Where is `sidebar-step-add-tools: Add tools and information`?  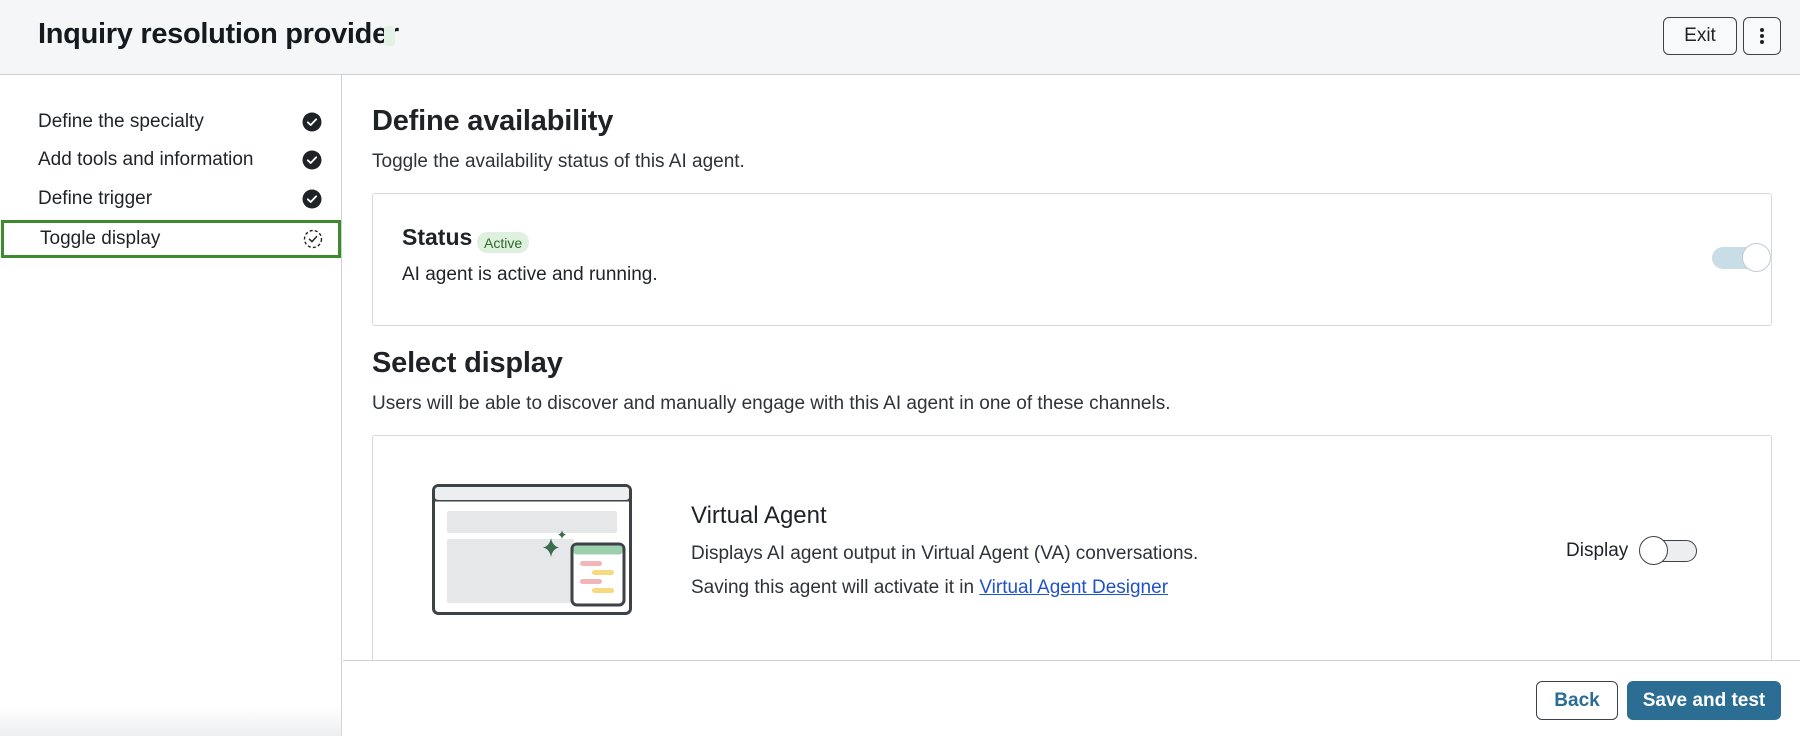
sidebar-step-add-tools: Add tools and information is located at coordinates (171, 160).